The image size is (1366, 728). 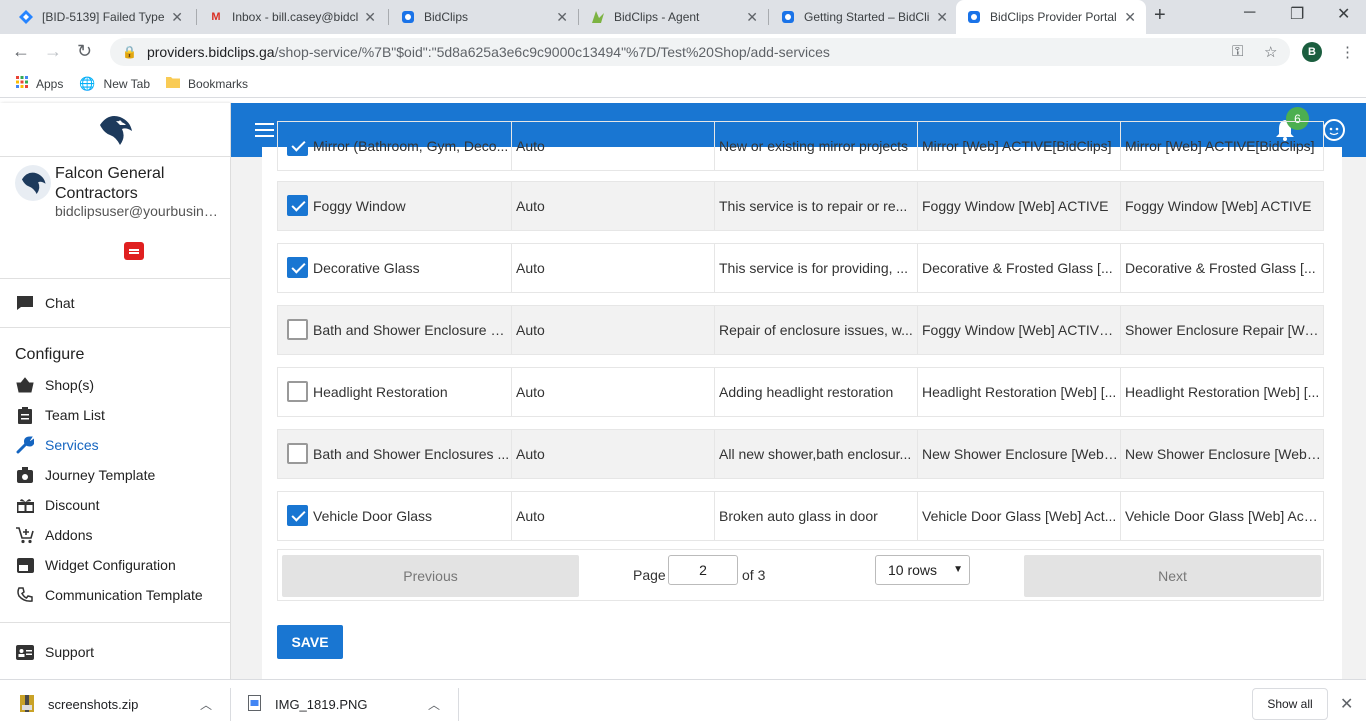 What do you see at coordinates (674, 17) in the screenshot?
I see `browser-tab: BidClips - Agent ✕` at bounding box center [674, 17].